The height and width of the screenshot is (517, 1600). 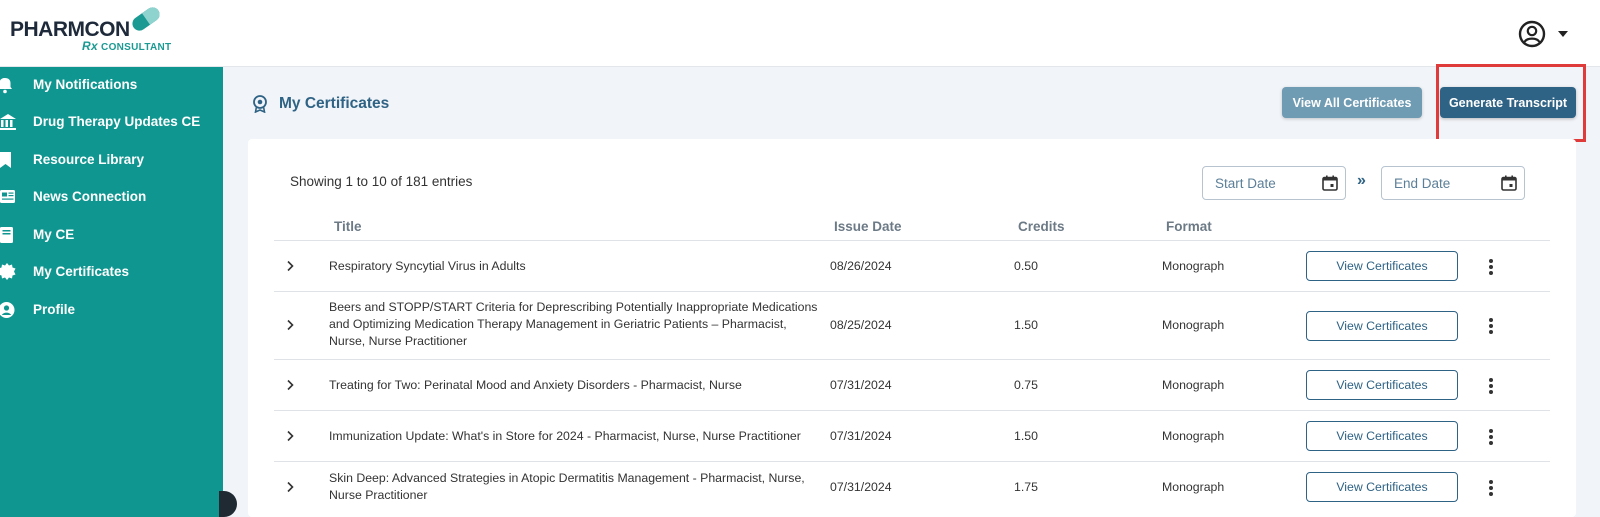 What do you see at coordinates (111, 310) in the screenshot?
I see `sidebar-item-profile: Profile` at bounding box center [111, 310].